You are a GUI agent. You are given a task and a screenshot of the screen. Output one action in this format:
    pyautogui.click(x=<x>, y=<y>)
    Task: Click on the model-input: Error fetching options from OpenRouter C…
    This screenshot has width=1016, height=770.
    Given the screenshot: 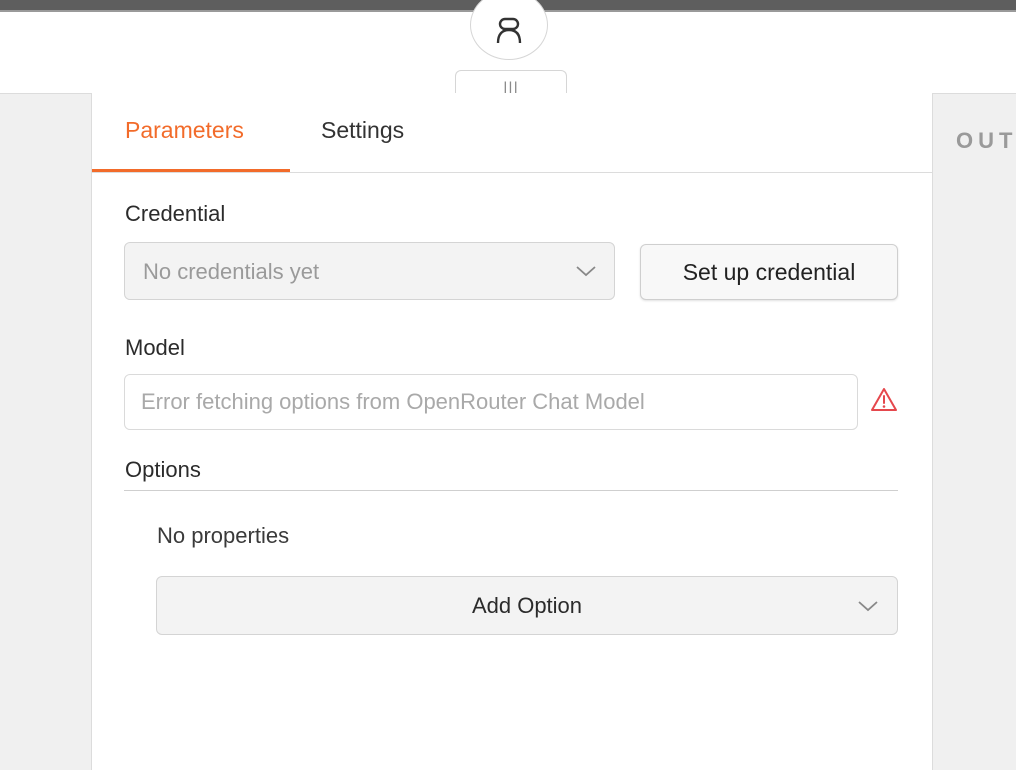 What is the action you would take?
    pyautogui.click(x=491, y=402)
    